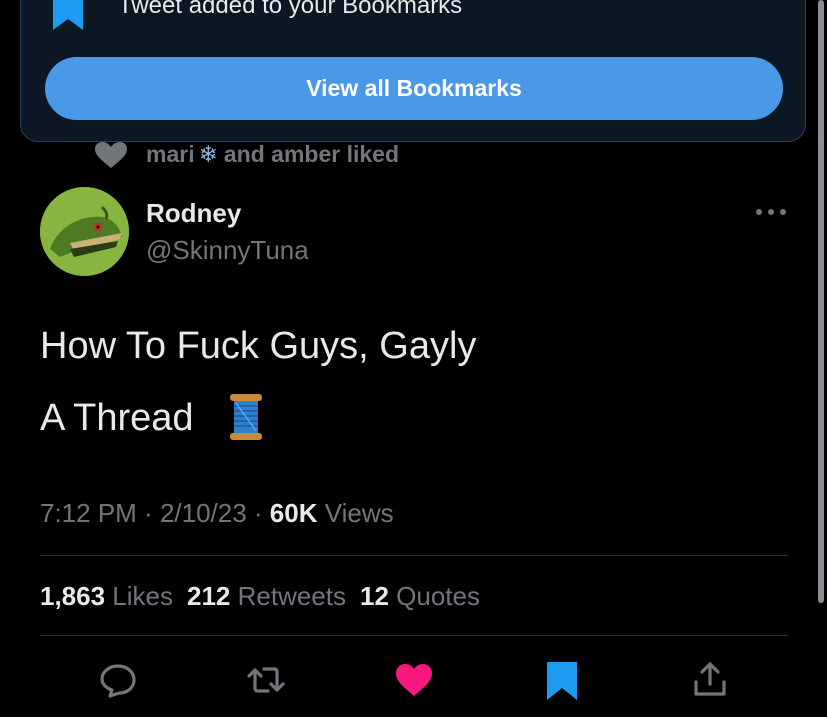  I want to click on retweets-label: Retweets, so click(288, 596).